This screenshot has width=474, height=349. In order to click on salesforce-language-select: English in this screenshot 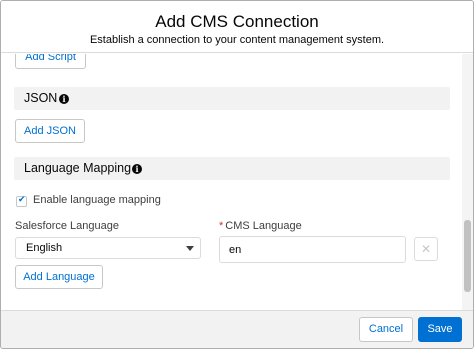, I will do `click(108, 248)`.